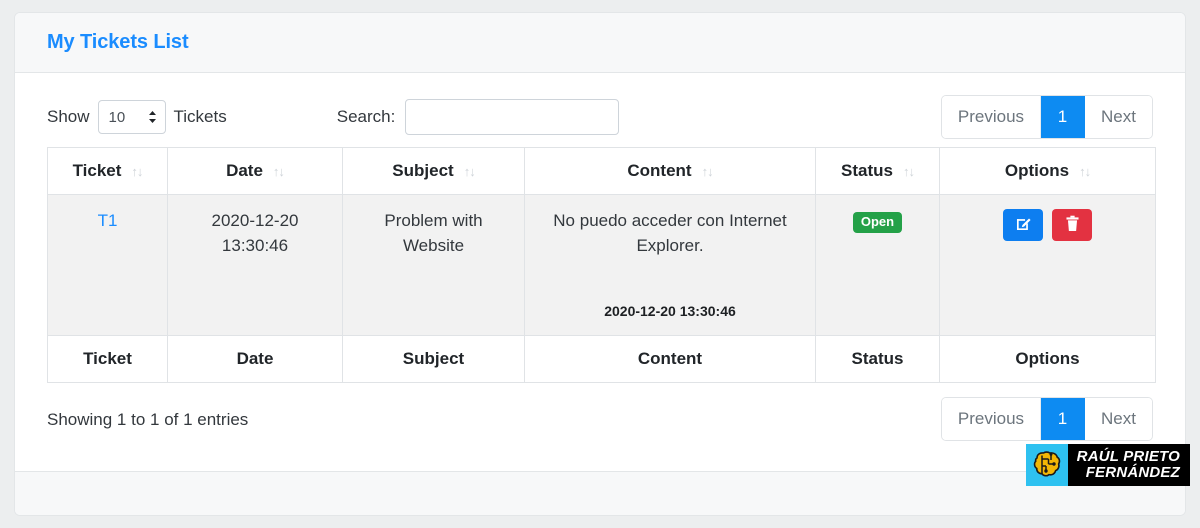 This screenshot has height=528, width=1200. What do you see at coordinates (991, 117) in the screenshot?
I see `pagination-previous-top: Previous` at bounding box center [991, 117].